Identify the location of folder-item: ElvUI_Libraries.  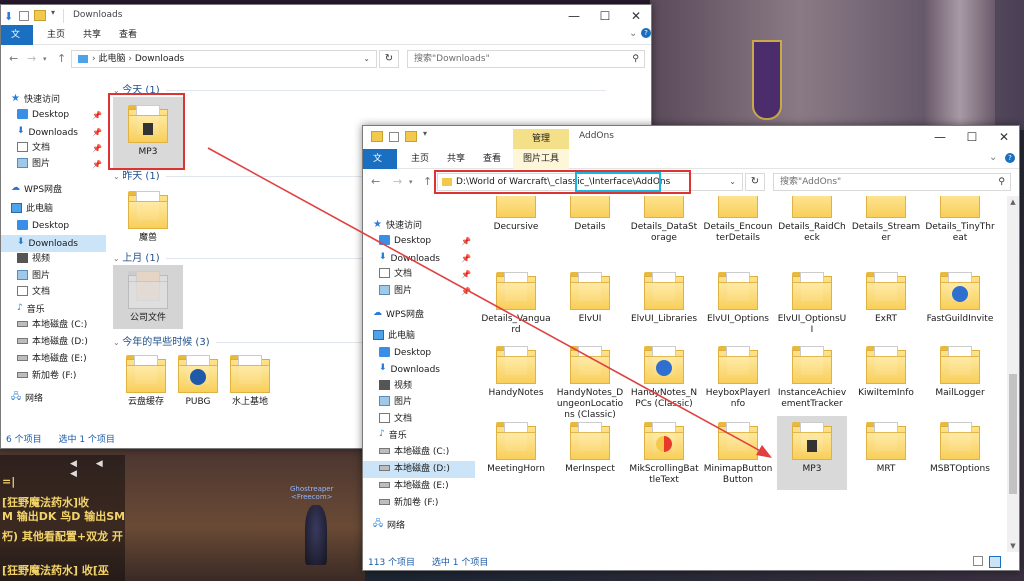
(664, 303).